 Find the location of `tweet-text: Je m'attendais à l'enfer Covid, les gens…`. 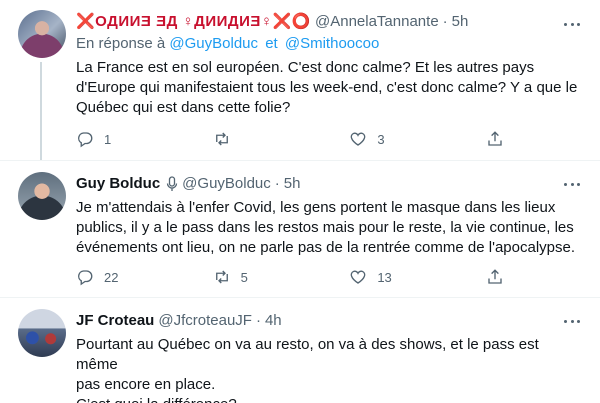

tweet-text: Je m'attendais à l'enfer Covid, les gens… is located at coordinates (330, 228).